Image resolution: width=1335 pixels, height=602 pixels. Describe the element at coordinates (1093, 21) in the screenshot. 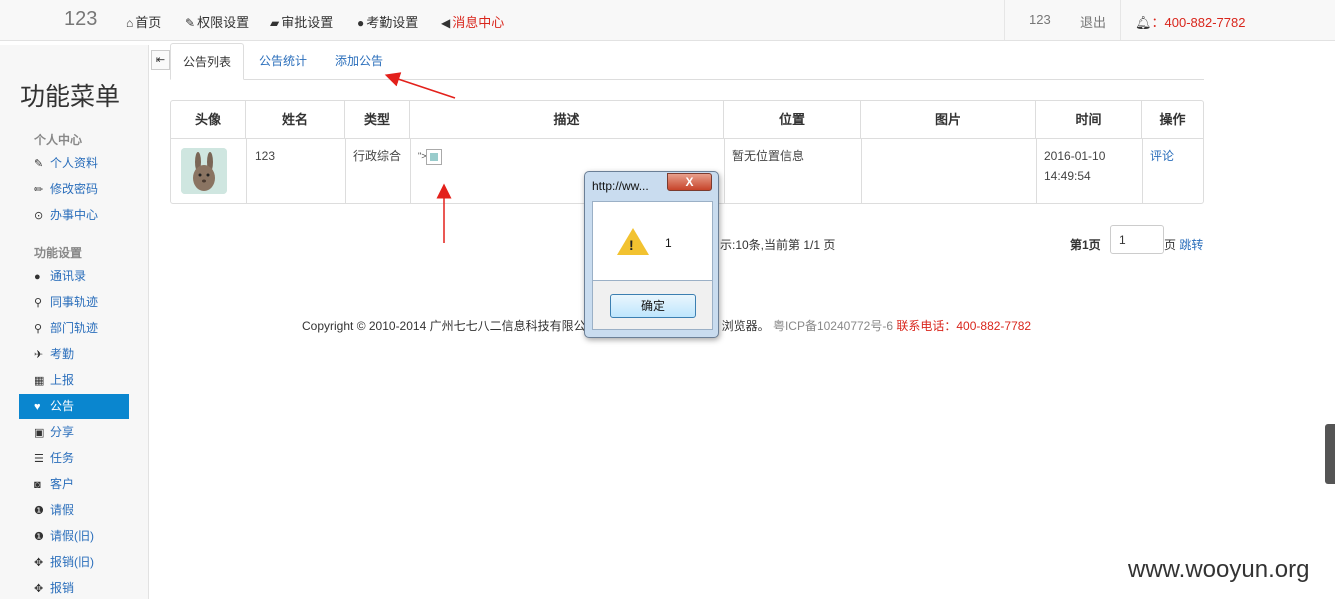

I see `logout-link: 退出` at that location.